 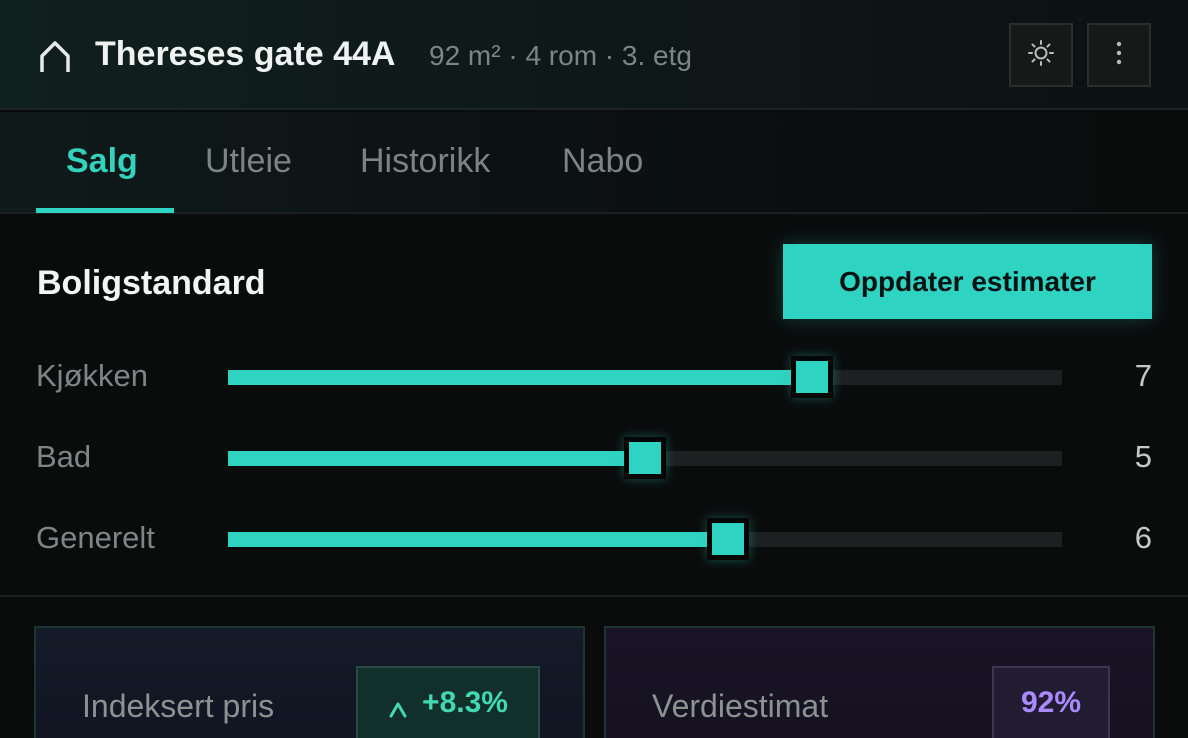 What do you see at coordinates (602, 161) in the screenshot?
I see `tab-nabo: Nabo` at bounding box center [602, 161].